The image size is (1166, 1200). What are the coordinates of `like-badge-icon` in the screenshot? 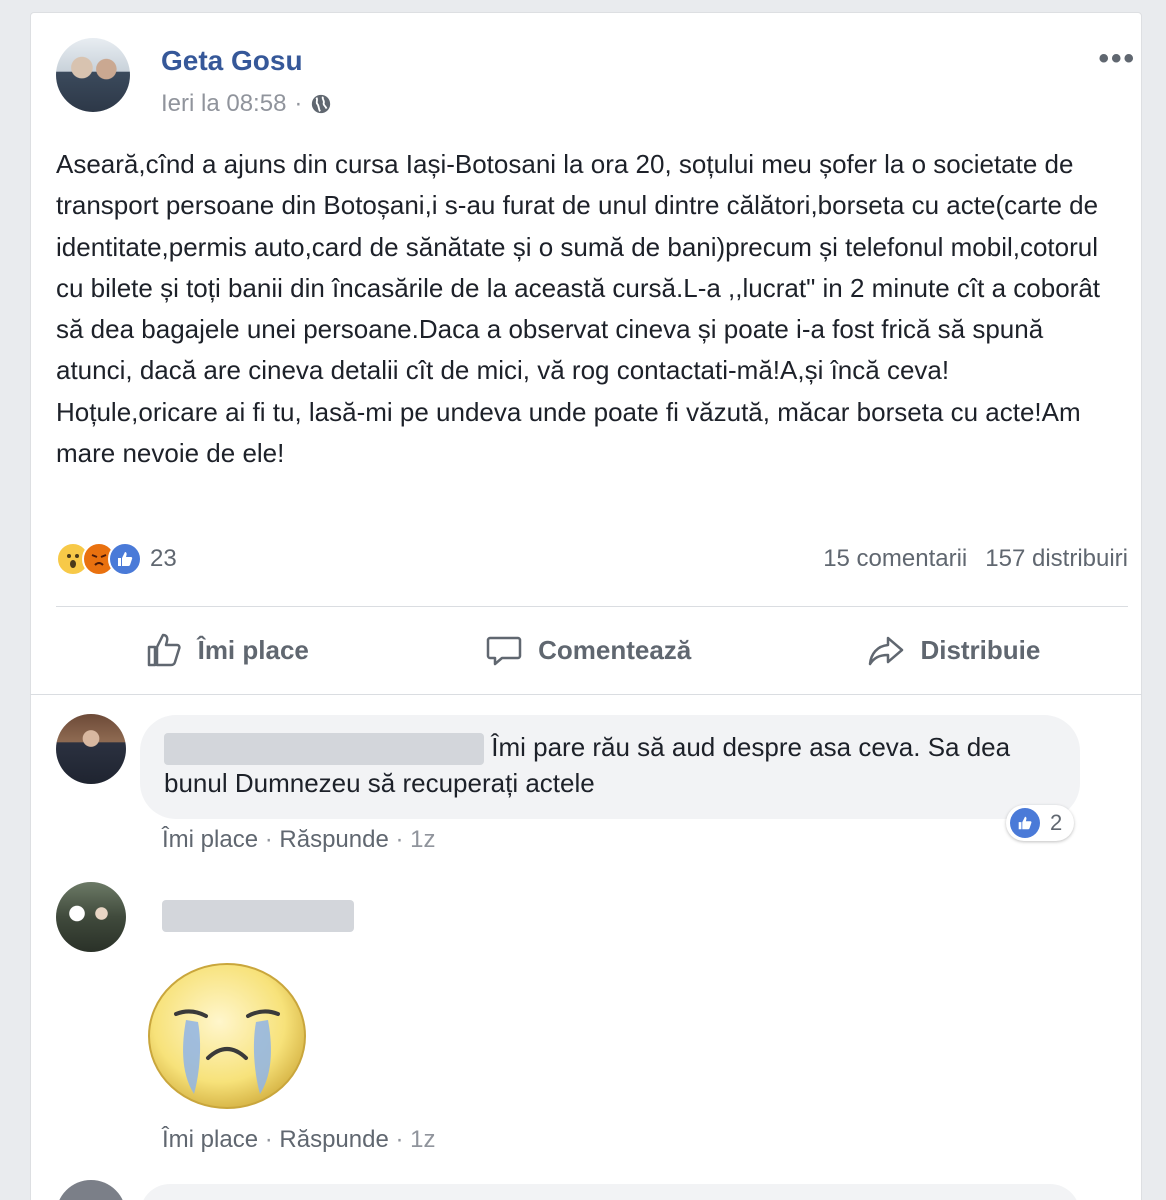 It's located at (1025, 823).